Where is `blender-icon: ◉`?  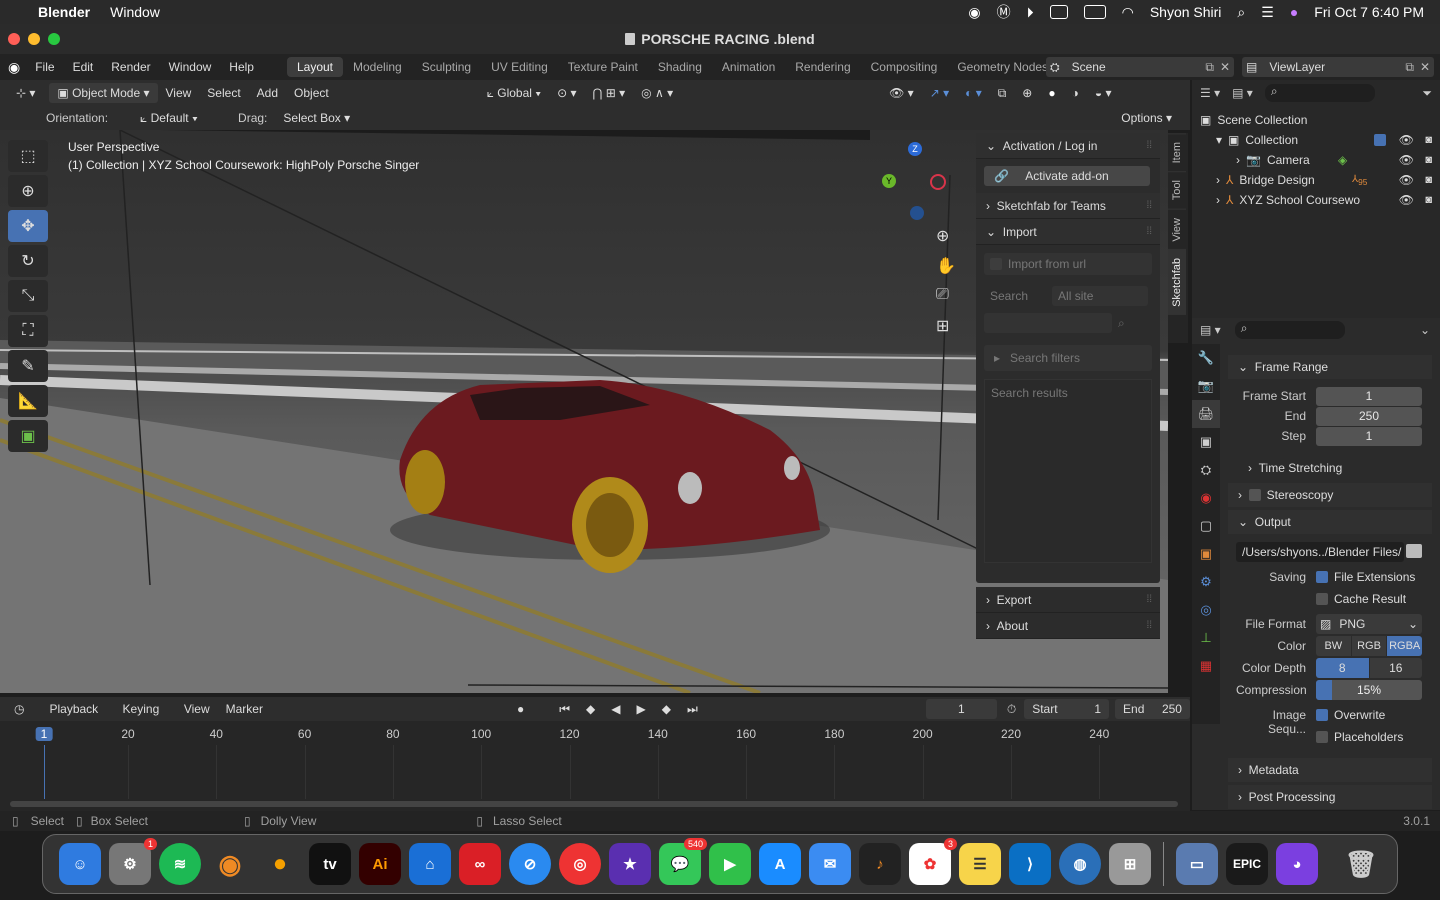
blender-icon: ◉ is located at coordinates (230, 864).